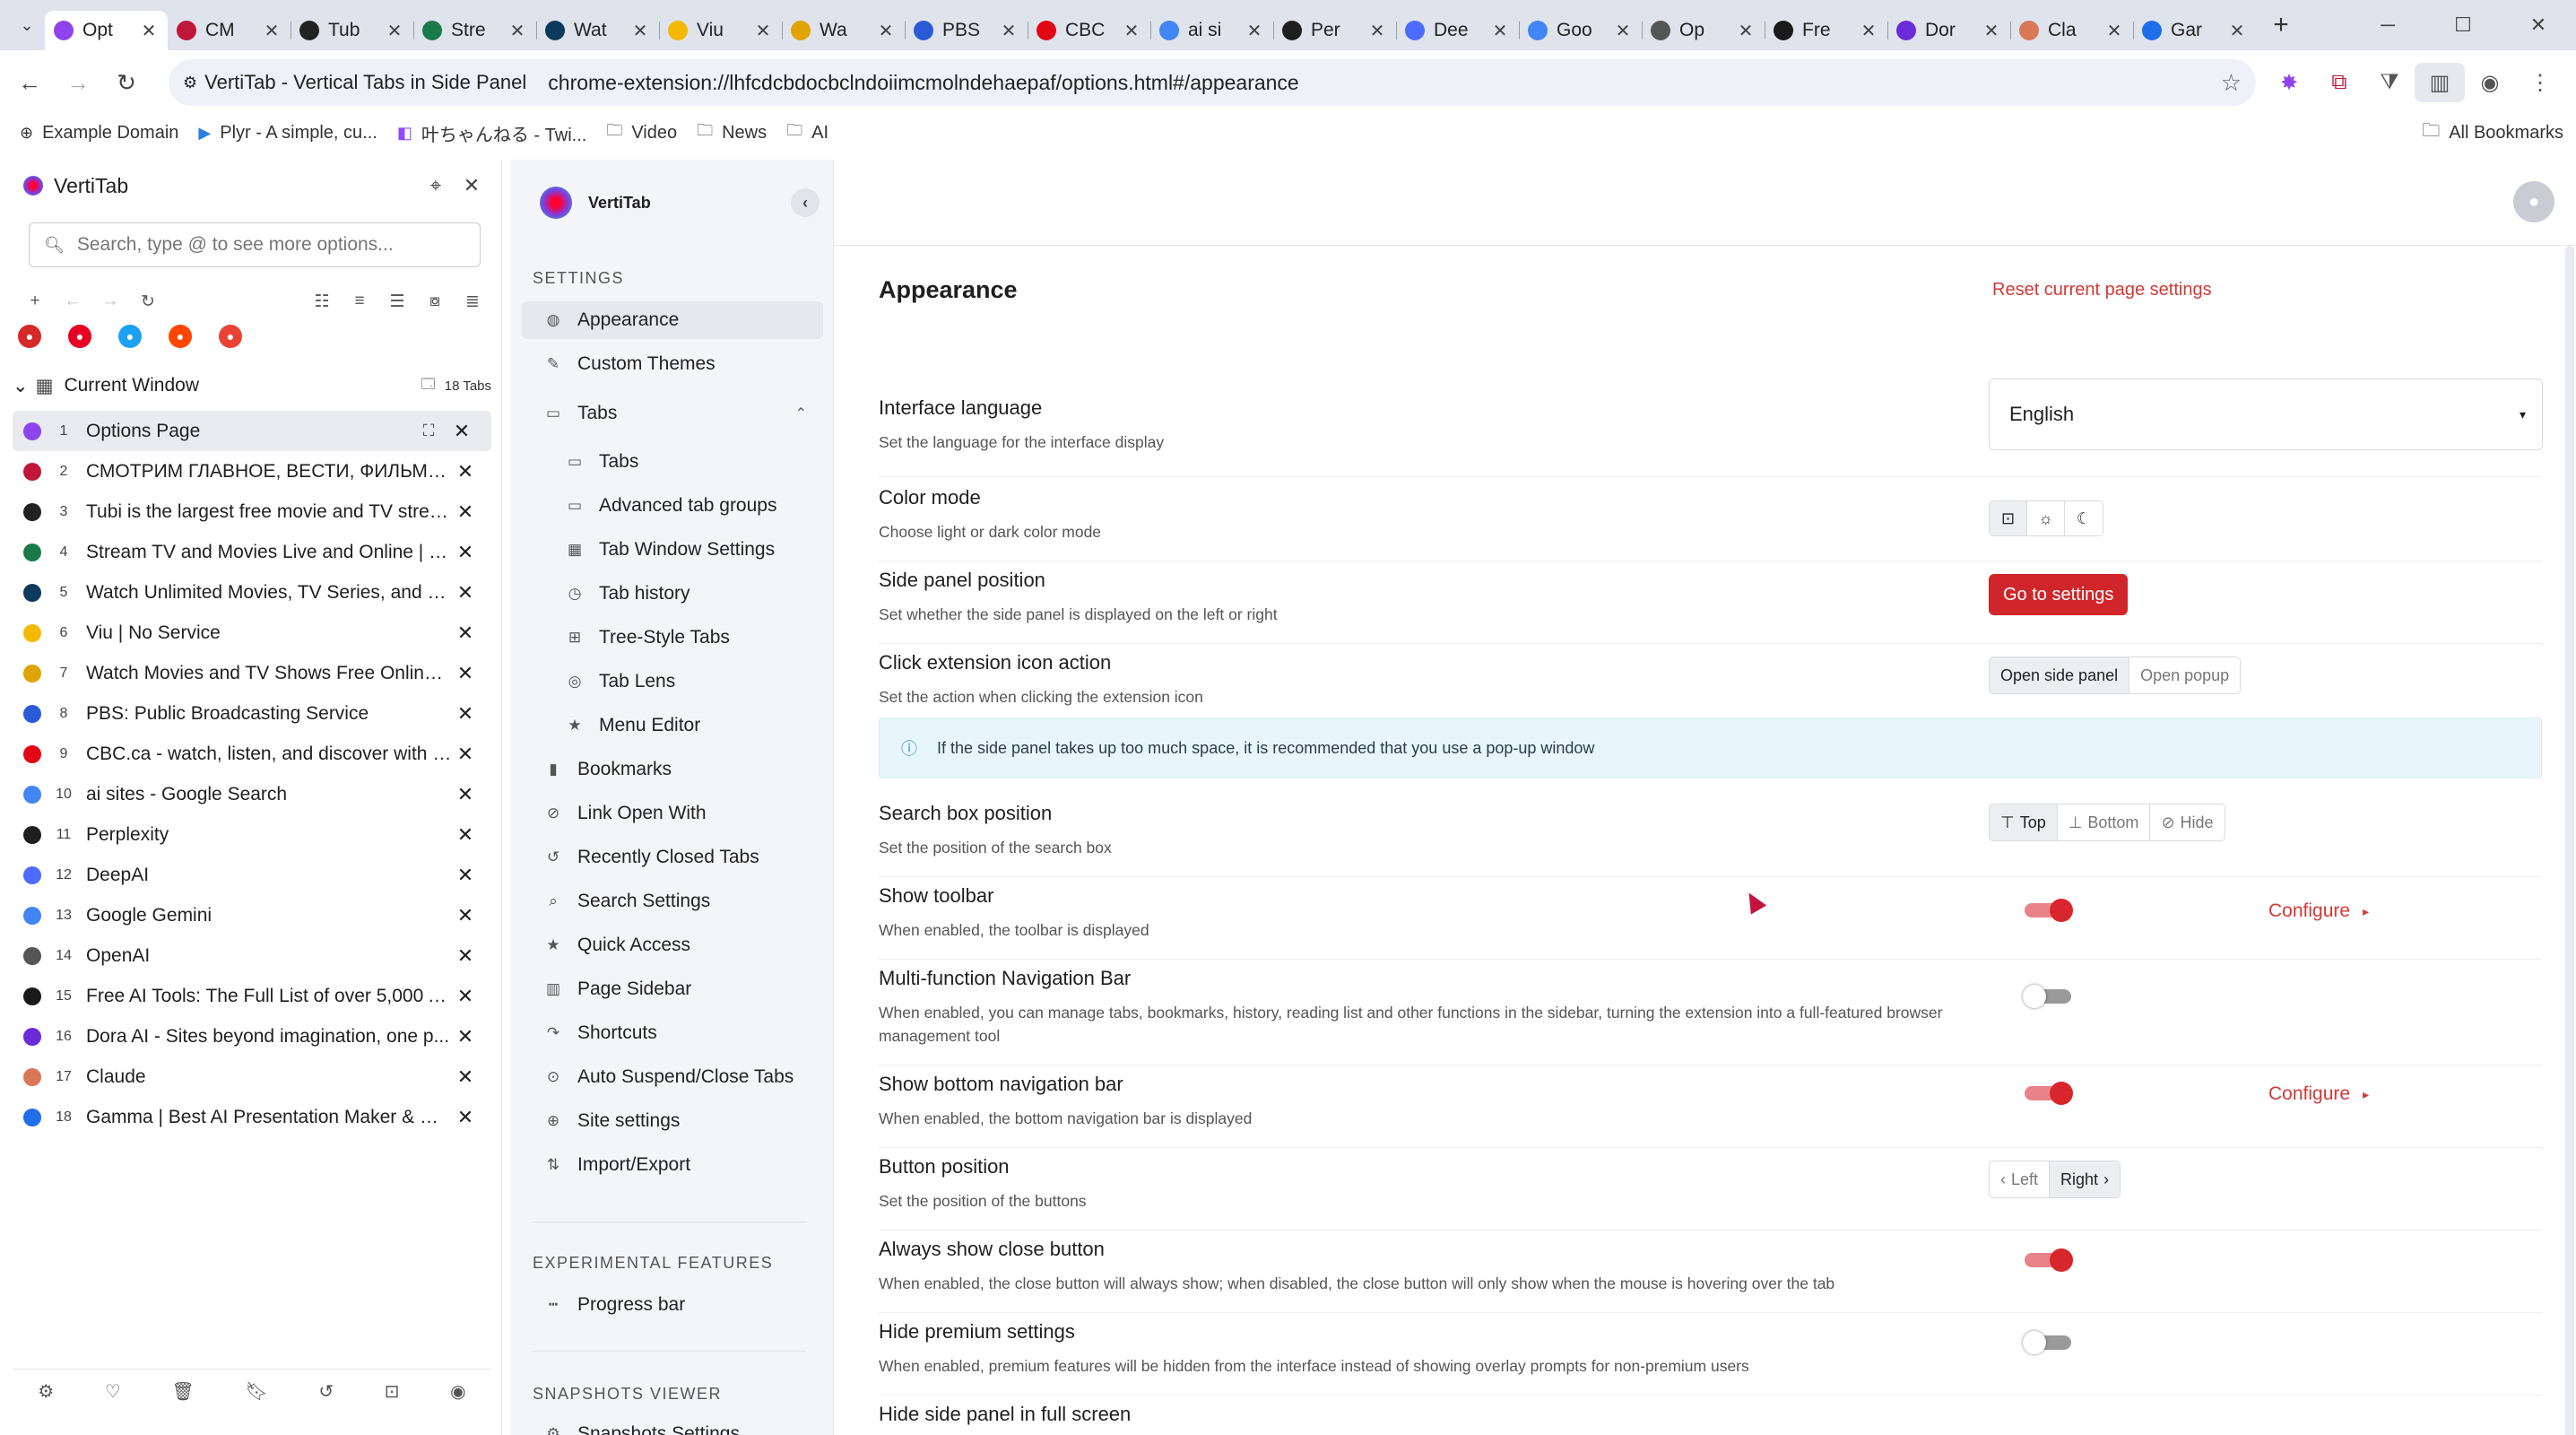  What do you see at coordinates (106, 30) in the screenshot?
I see `browser-tab: Opt ✕` at bounding box center [106, 30].